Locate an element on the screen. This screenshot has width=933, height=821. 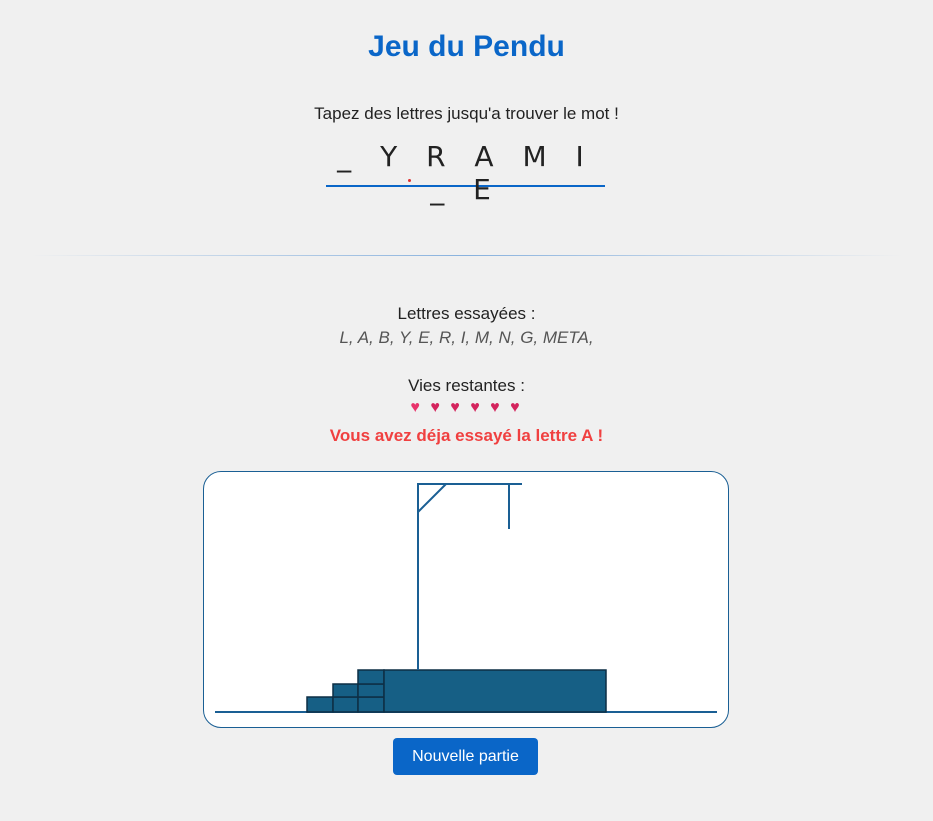
word-input: _ Y R A M I _ E is located at coordinates (465, 173).